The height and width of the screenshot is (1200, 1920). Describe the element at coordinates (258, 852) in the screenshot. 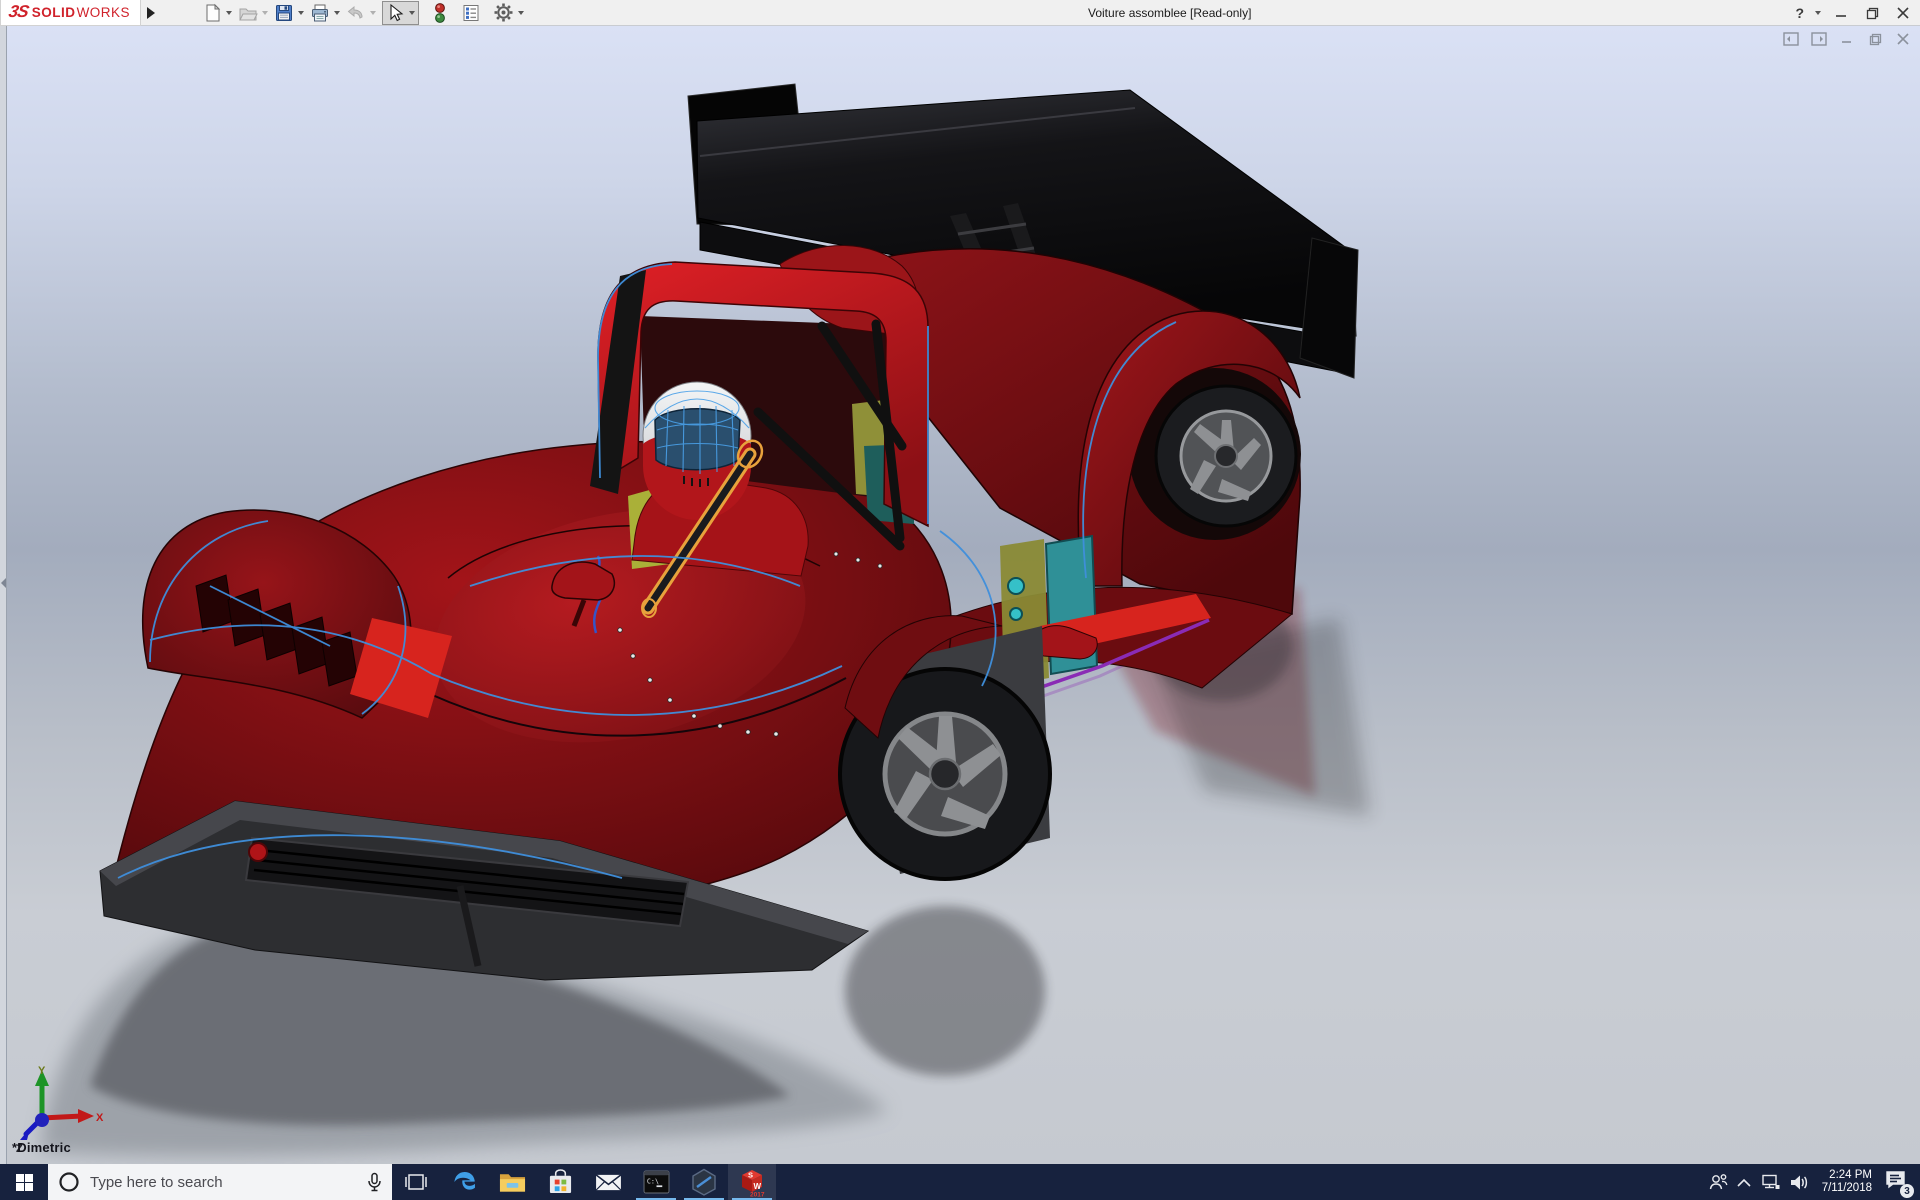

I see `tow-hook` at that location.